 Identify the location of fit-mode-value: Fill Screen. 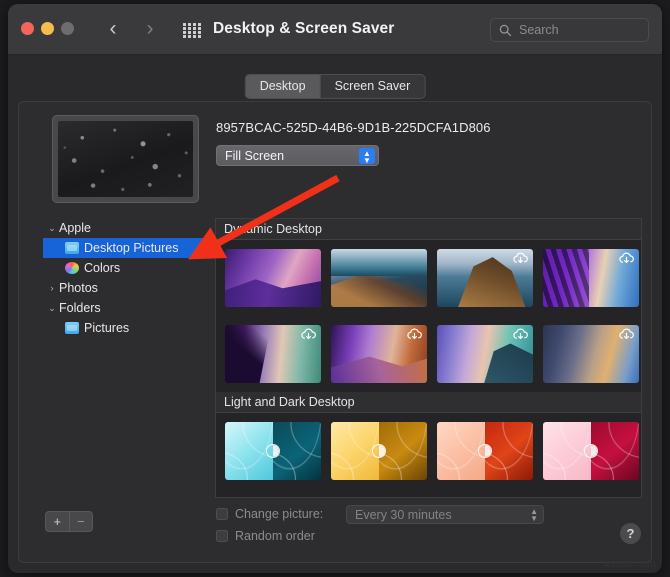
(255, 156).